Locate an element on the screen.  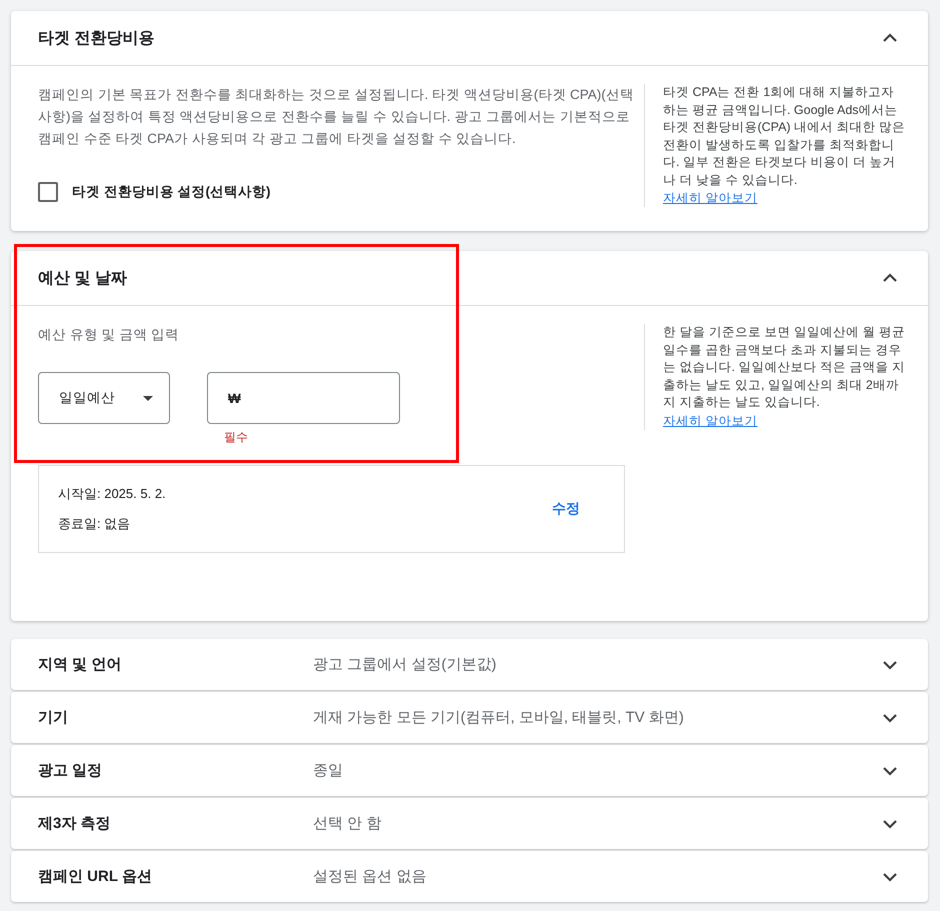
settings-row: 광고 일정 종일 is located at coordinates (469, 770).